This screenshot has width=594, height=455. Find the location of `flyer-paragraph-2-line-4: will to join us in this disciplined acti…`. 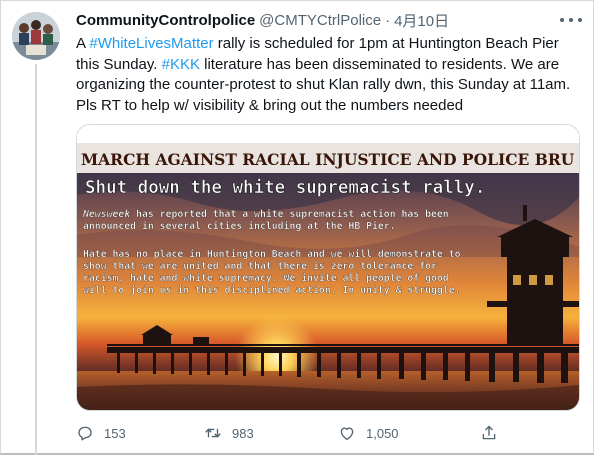

flyer-paragraph-2-line-4: will to join us in this disciplined acti… is located at coordinates (272, 290).